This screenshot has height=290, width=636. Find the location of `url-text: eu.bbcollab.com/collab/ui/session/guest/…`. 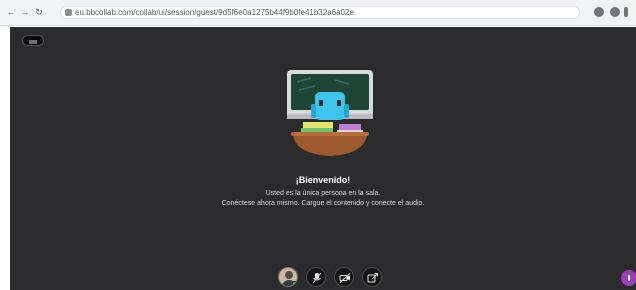

url-text: eu.bbcollab.com/collab/ui/session/guest/… is located at coordinates (214, 12).